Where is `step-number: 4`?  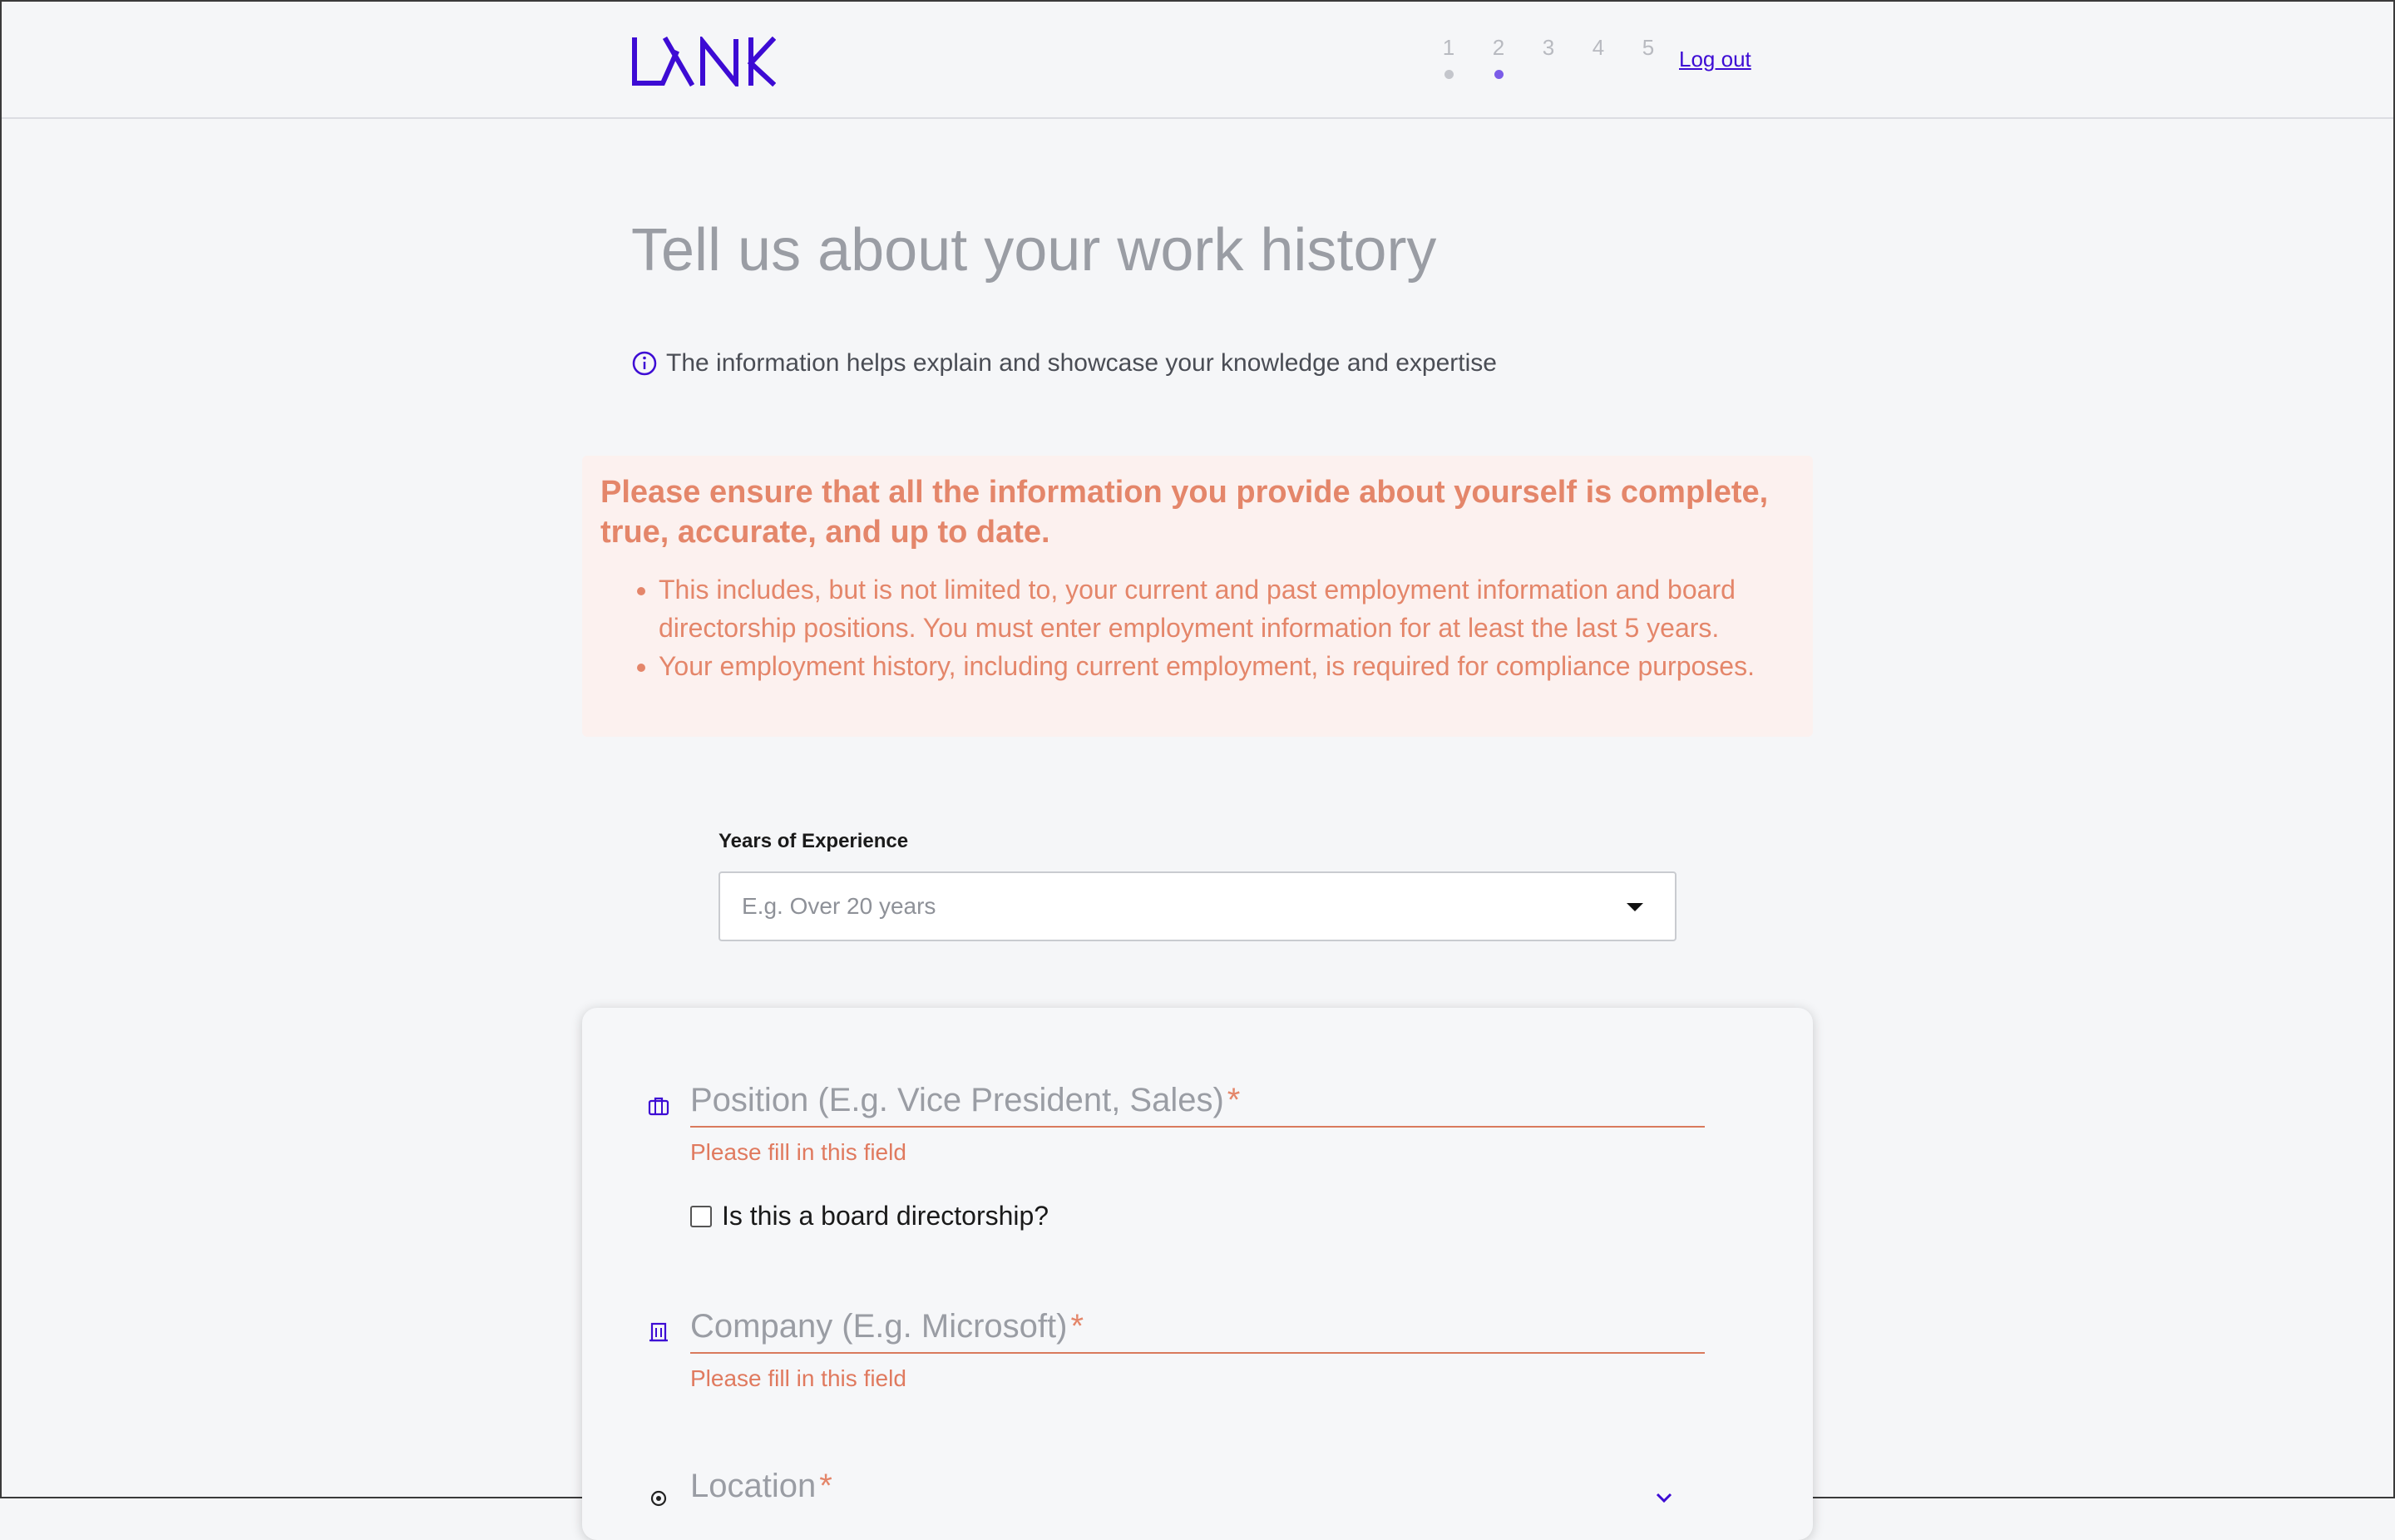
step-number: 4 is located at coordinates (1598, 48).